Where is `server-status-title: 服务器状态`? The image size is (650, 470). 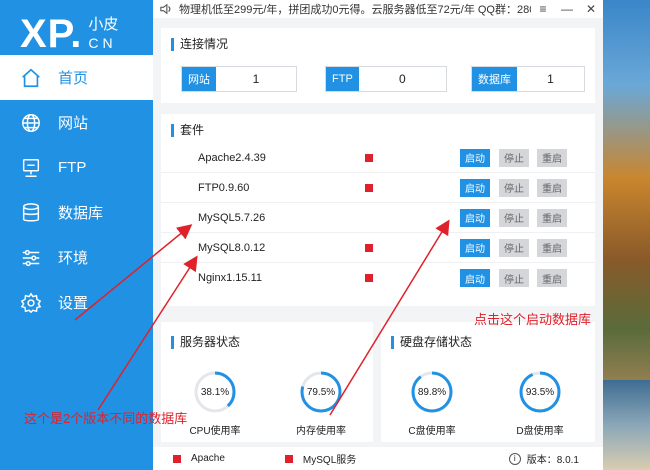 server-status-title: 服务器状态 is located at coordinates (205, 342).